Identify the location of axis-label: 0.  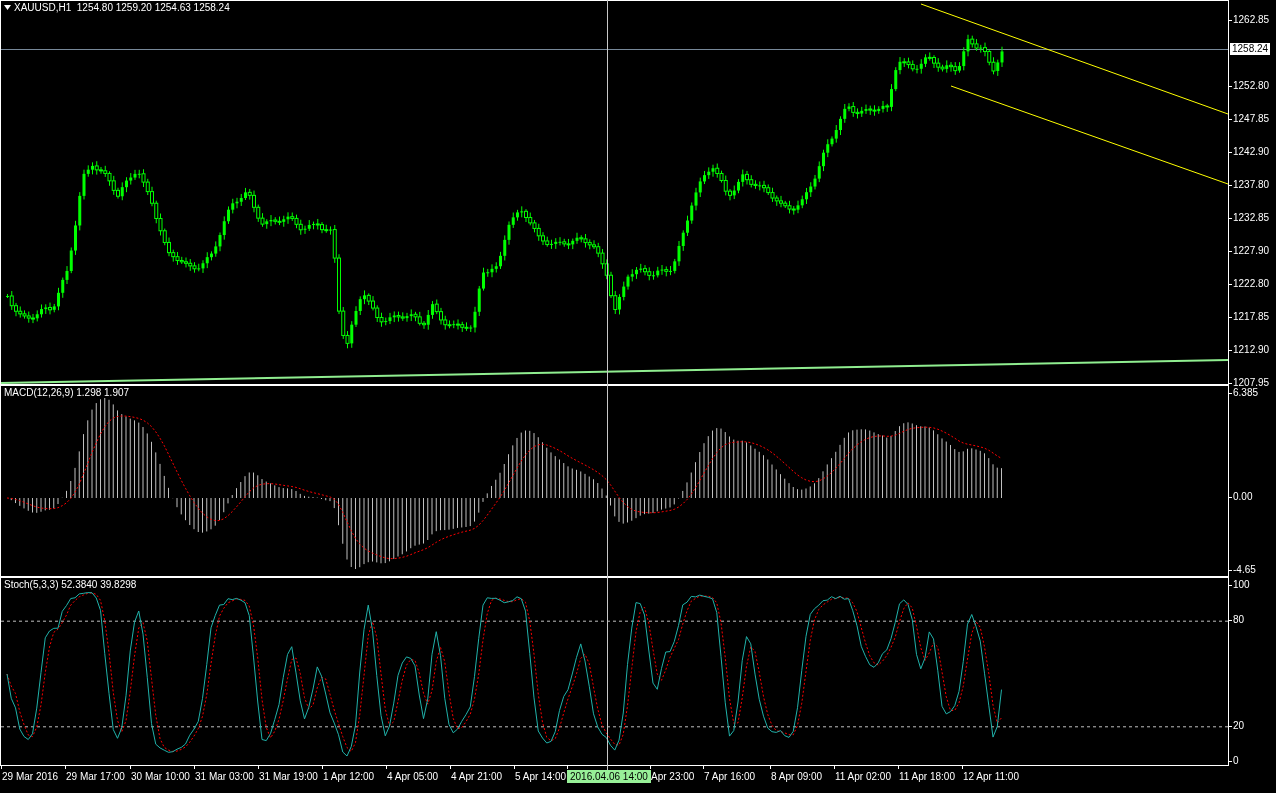
(1236, 761).